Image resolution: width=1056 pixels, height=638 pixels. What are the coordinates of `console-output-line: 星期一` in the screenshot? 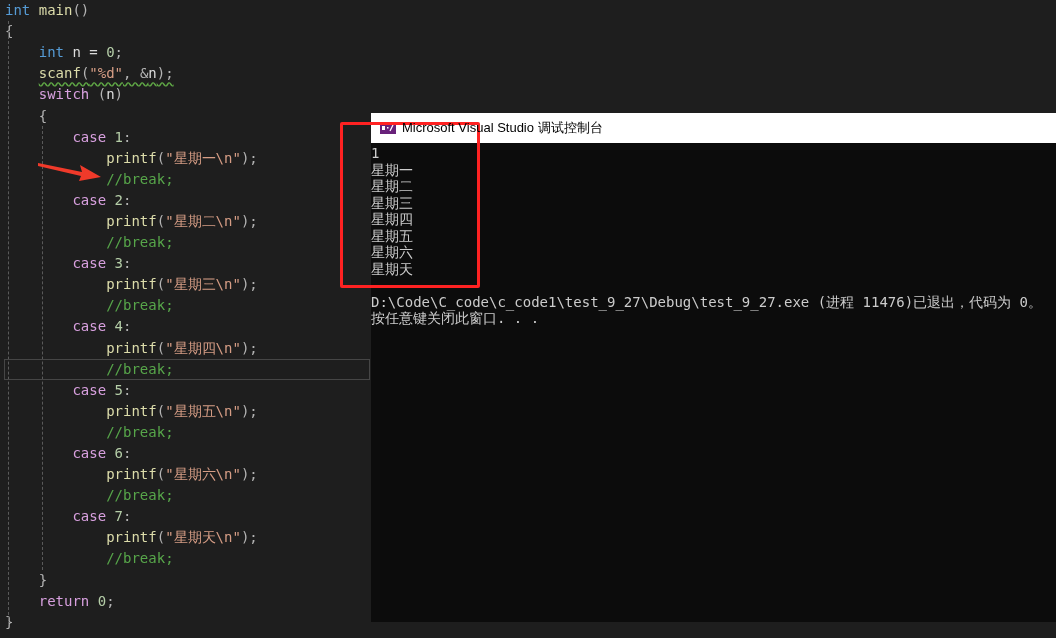 It's located at (392, 169).